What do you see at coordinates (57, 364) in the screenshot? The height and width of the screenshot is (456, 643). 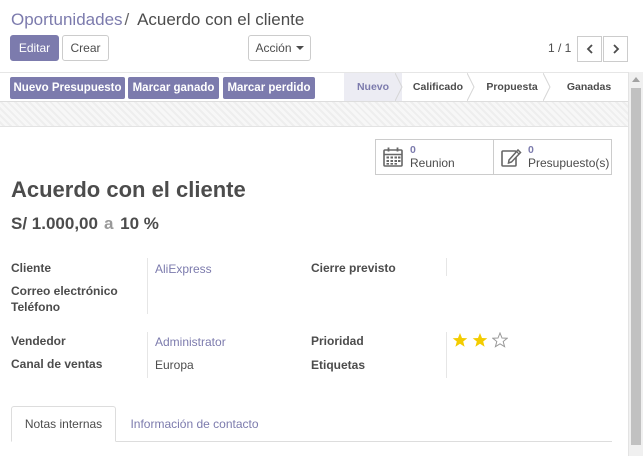 I see `sales-channel-label: Canal de ventas` at bounding box center [57, 364].